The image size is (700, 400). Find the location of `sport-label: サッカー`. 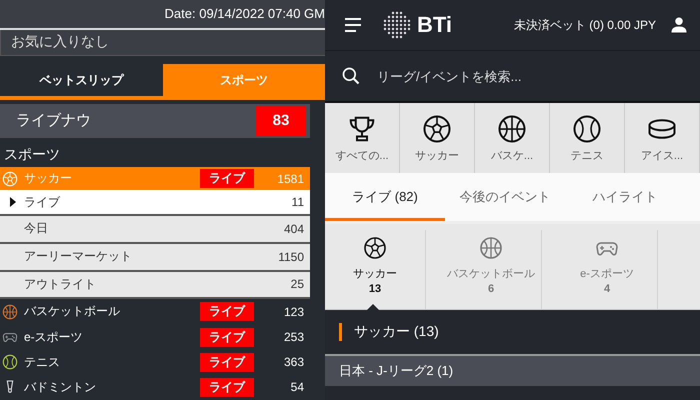

sport-label: サッカー is located at coordinates (437, 155).